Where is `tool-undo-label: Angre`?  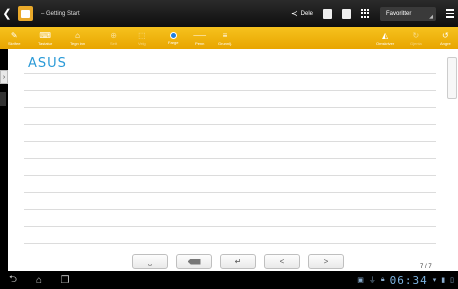
tool-undo-label: Angre is located at coordinates (445, 43).